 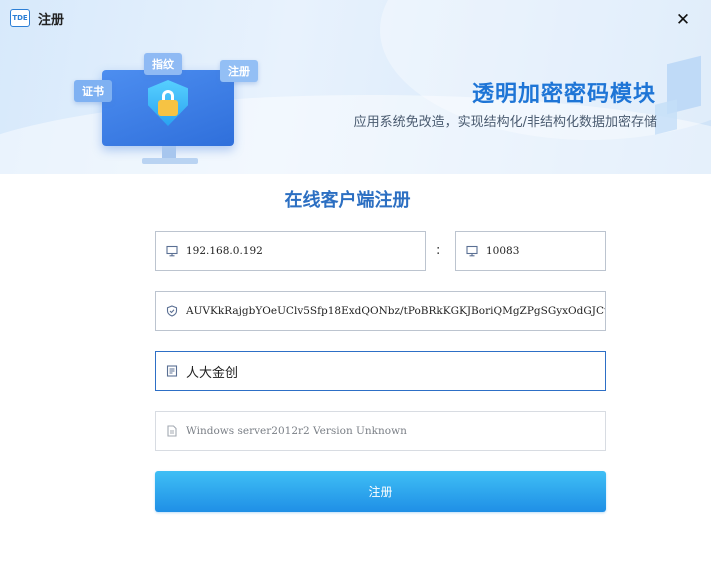 What do you see at coordinates (168, 108) in the screenshot?
I see `lock-icon` at bounding box center [168, 108].